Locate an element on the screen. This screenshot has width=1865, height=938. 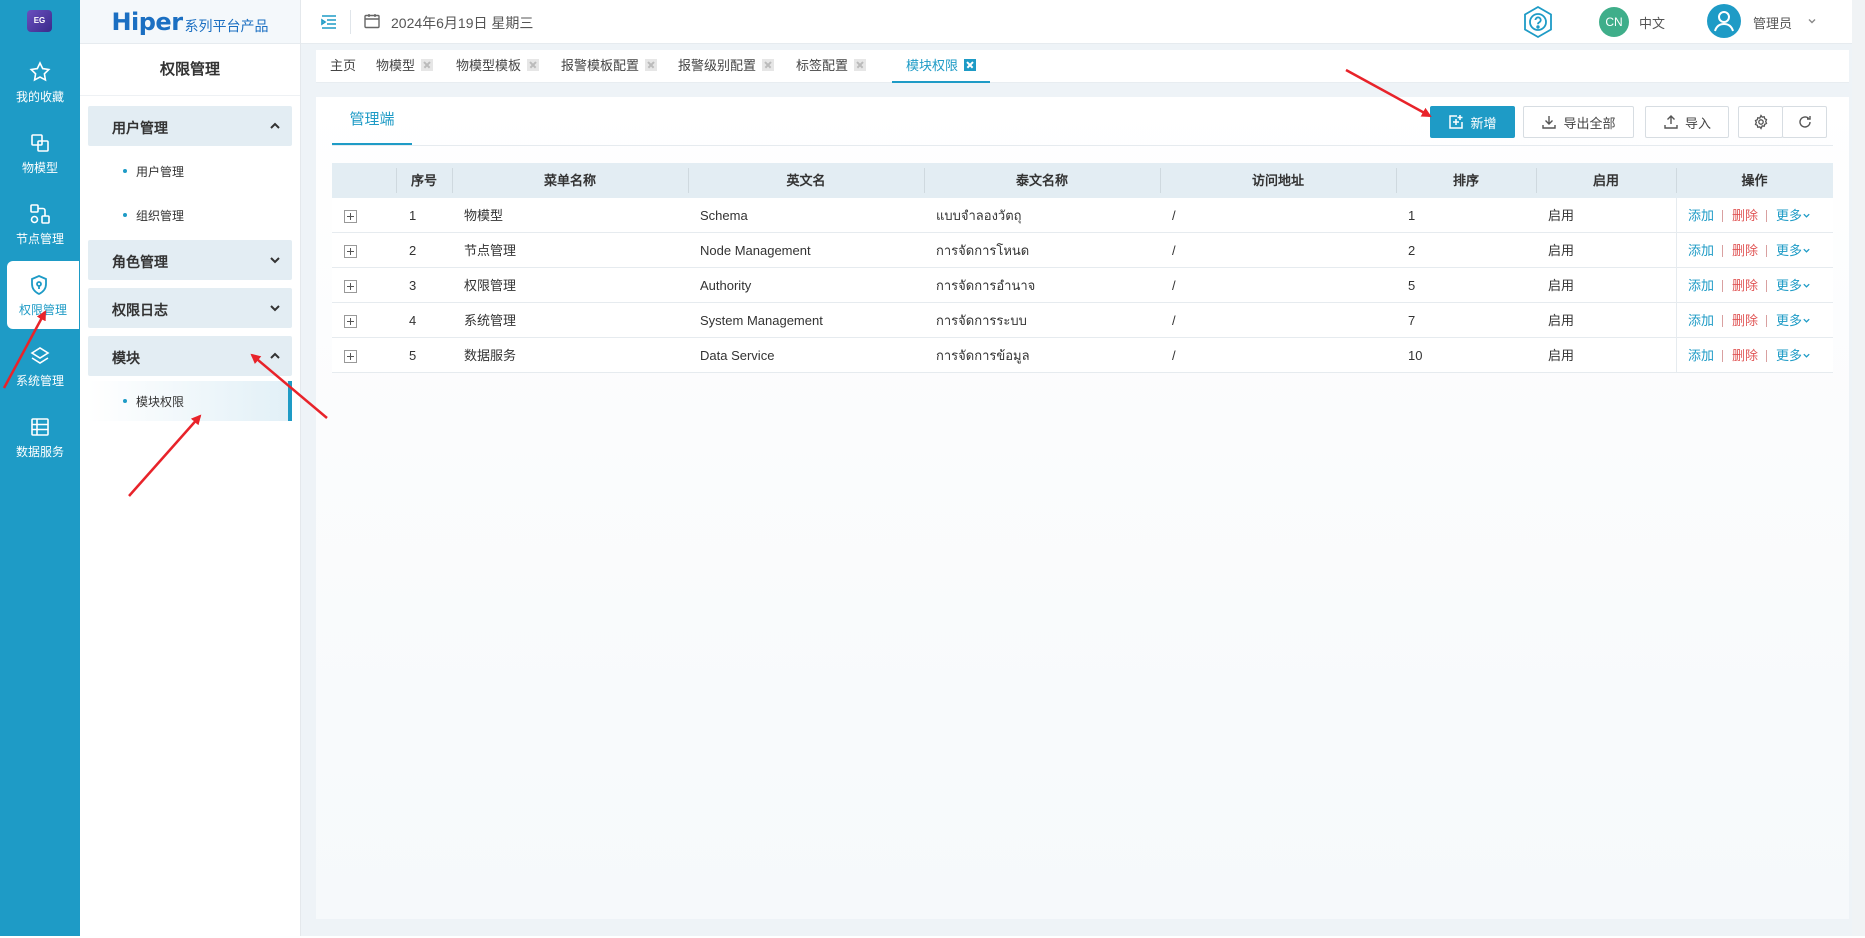
language-switch: 中文 is located at coordinates (1652, 22).